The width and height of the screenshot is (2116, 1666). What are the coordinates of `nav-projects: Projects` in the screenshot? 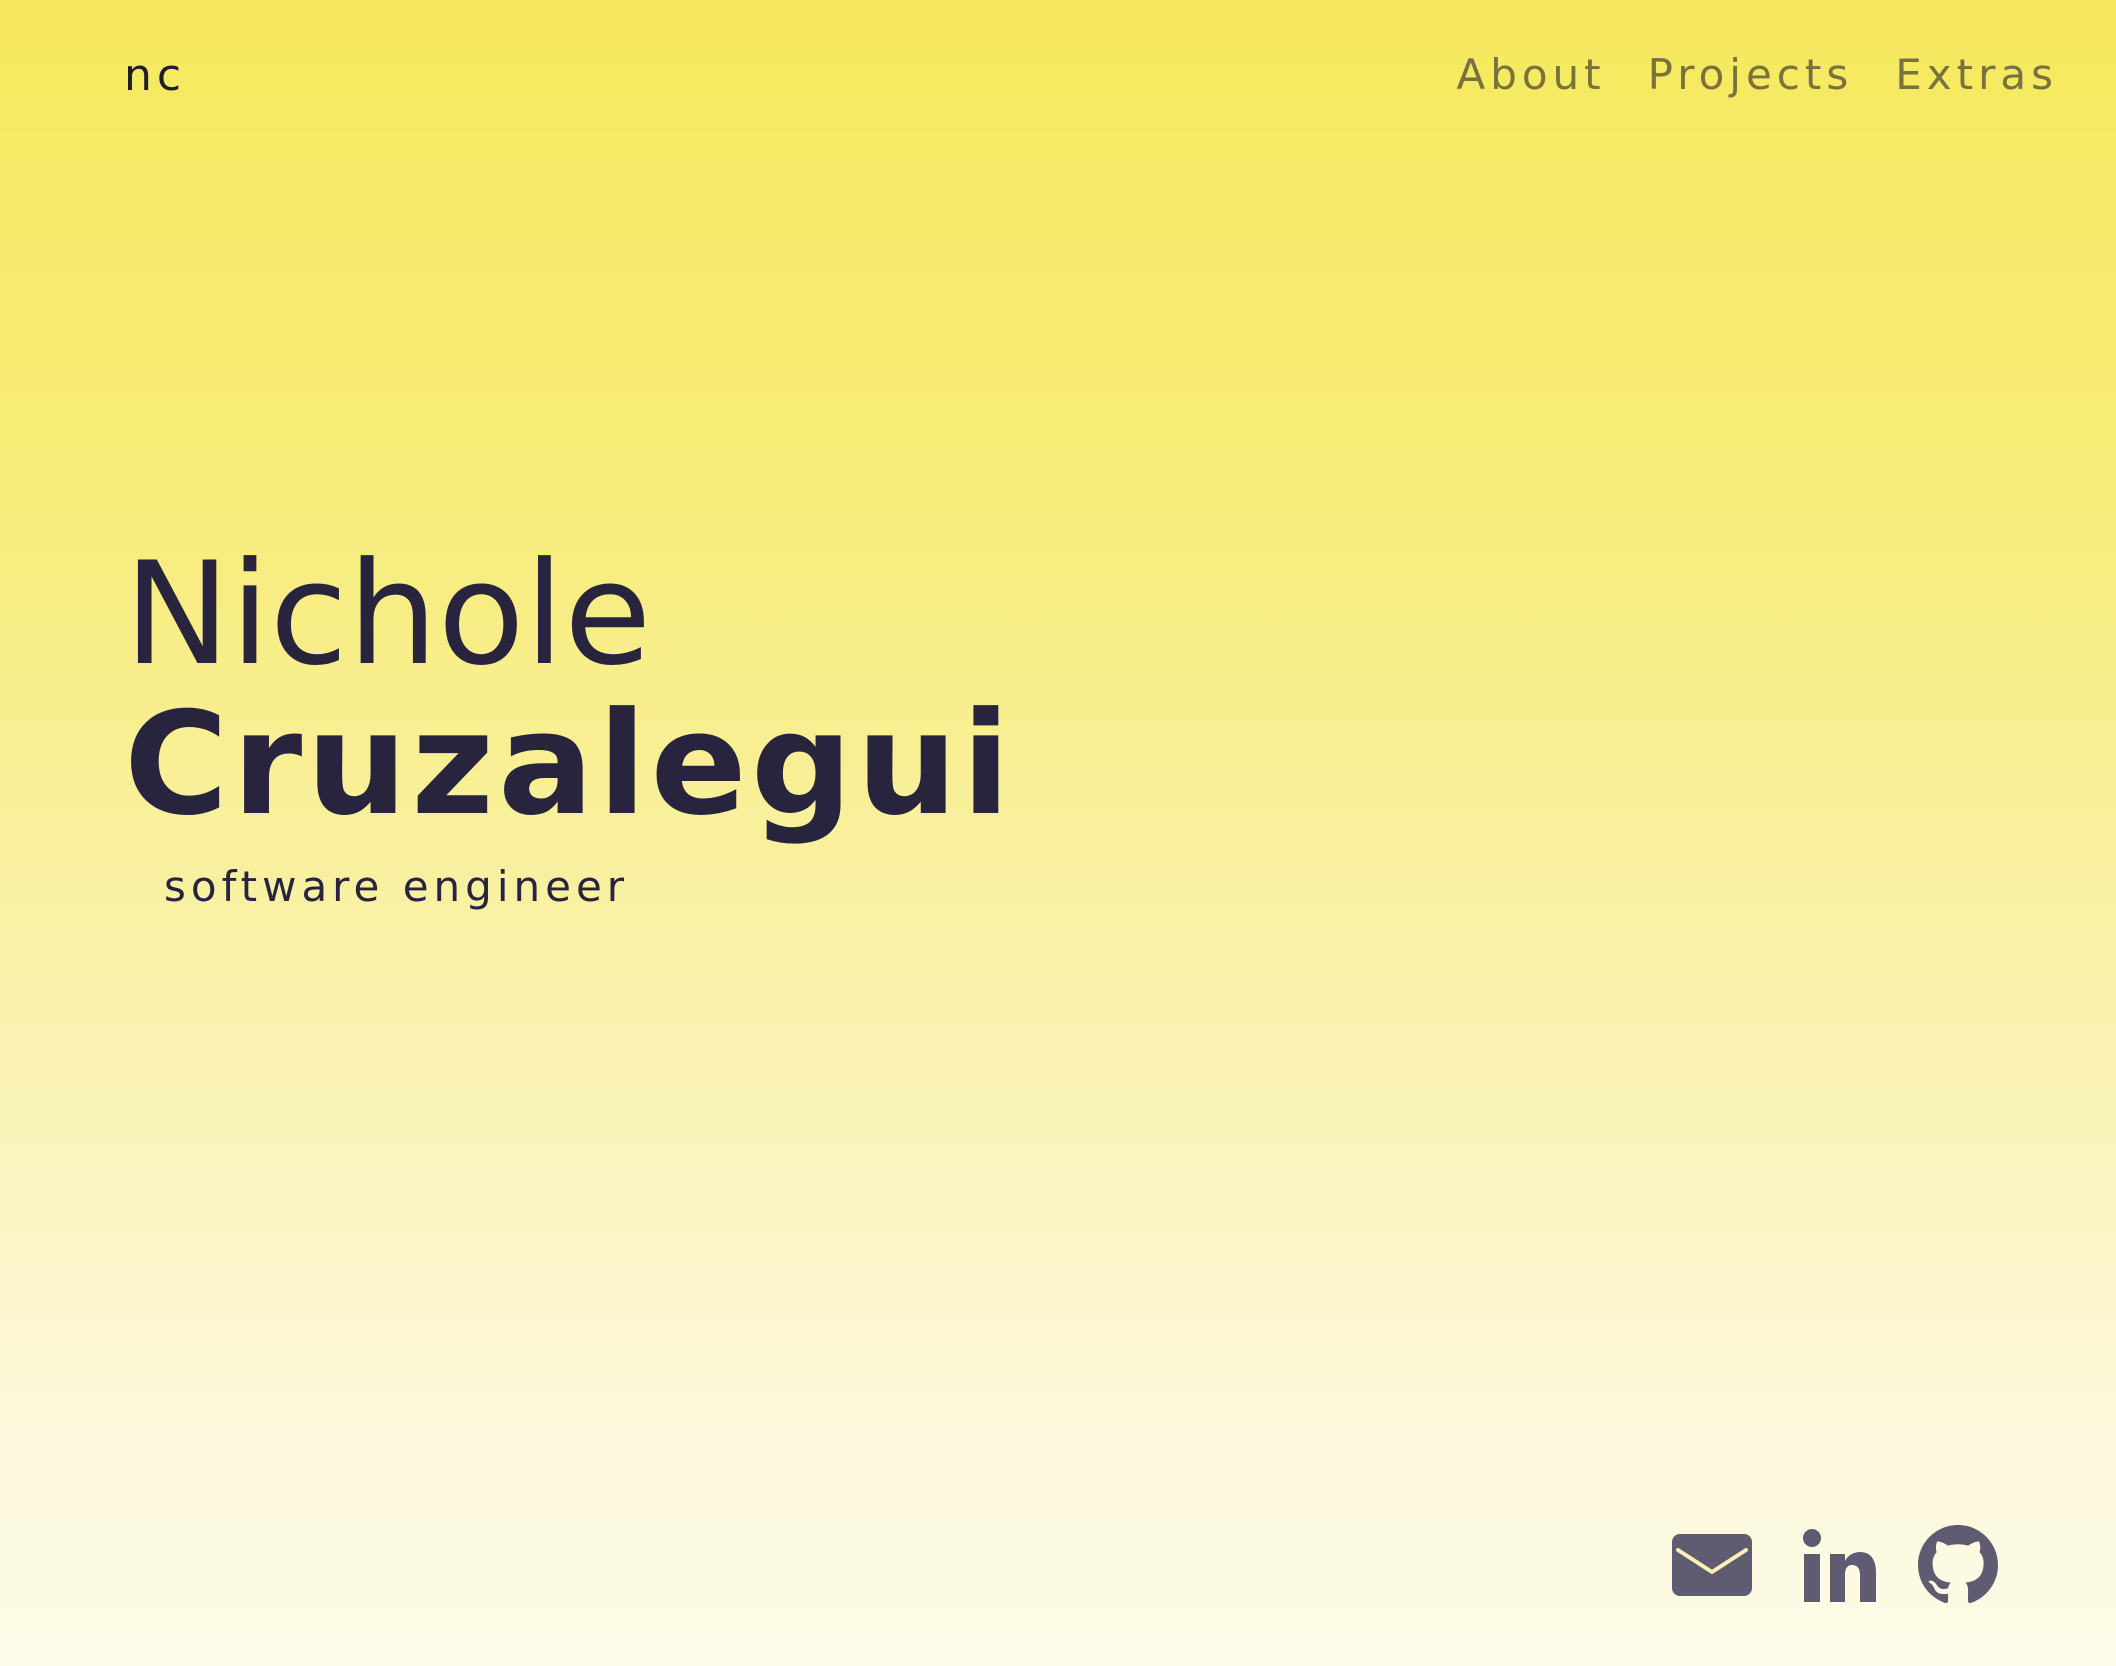 It's located at (1751, 74).